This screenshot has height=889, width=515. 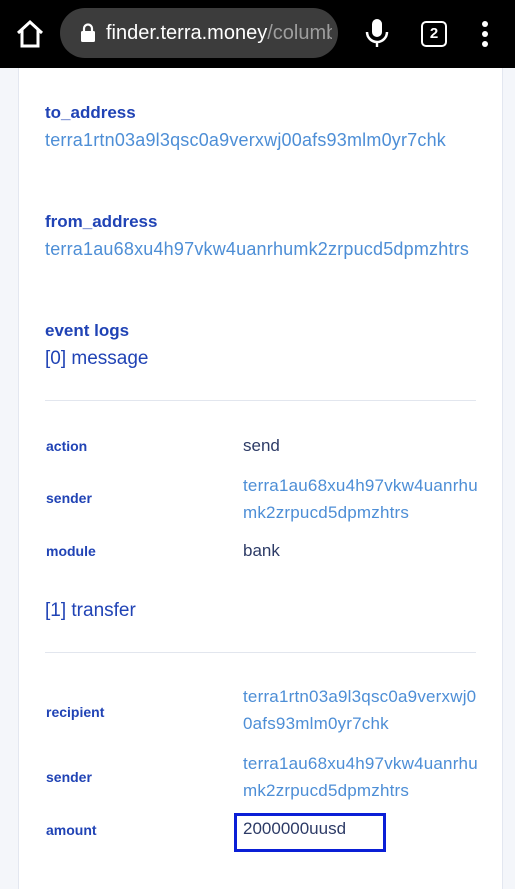 I want to click on browser-toolbar: finder.terra.money/columbus-4/tx 2, so click(x=257, y=34).